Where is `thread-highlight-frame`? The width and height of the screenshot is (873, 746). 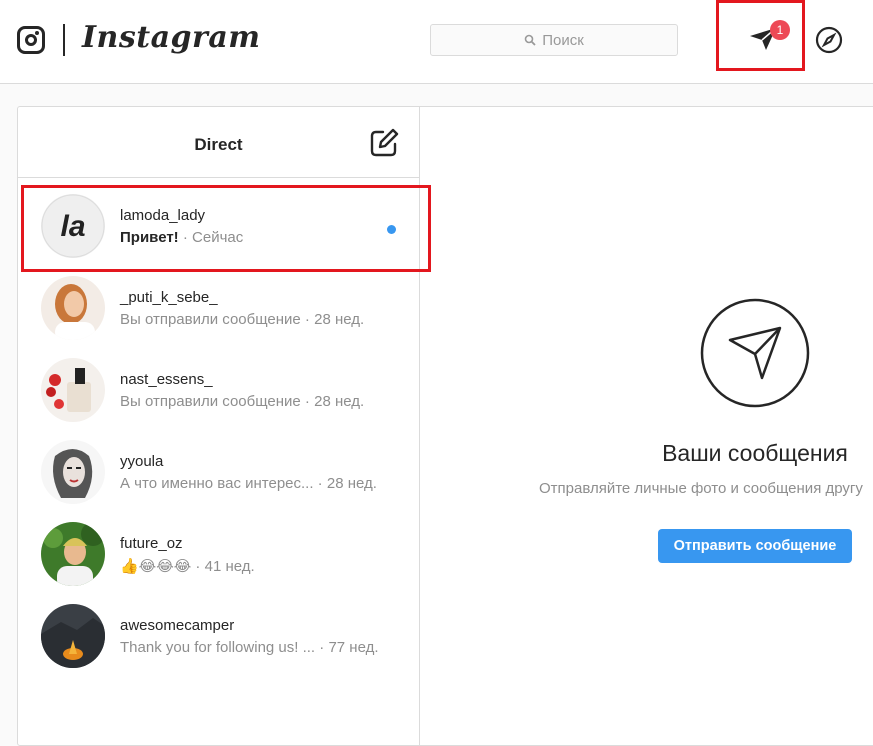 thread-highlight-frame is located at coordinates (226, 228).